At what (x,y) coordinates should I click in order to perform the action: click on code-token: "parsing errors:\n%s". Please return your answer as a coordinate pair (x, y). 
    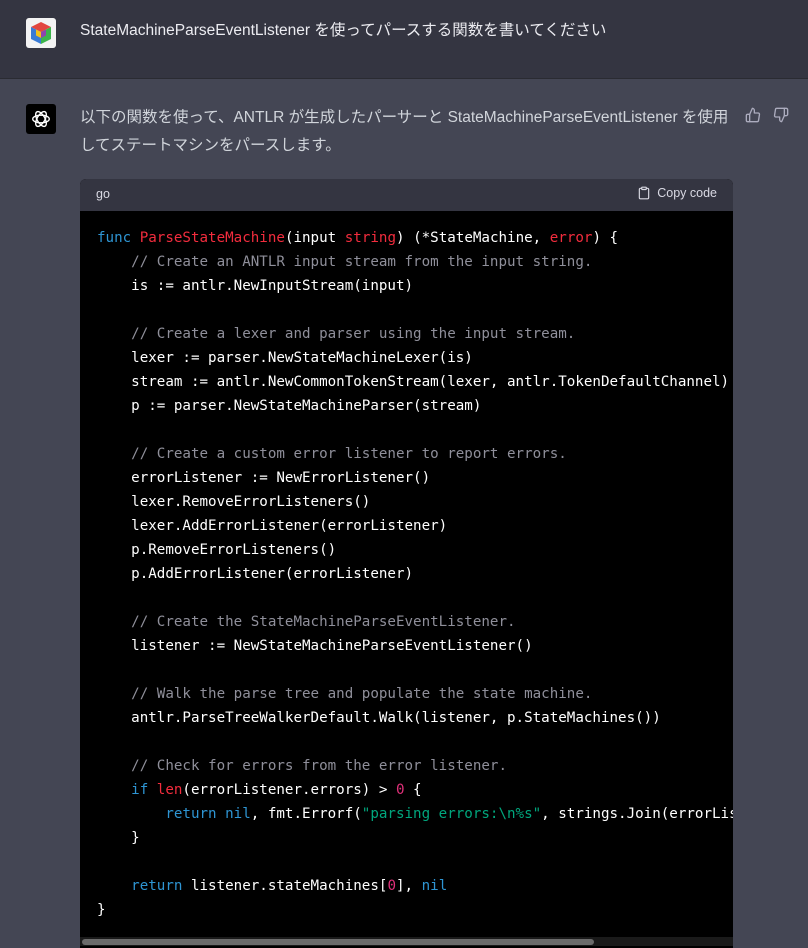
    Looking at the image, I should click on (451, 814).